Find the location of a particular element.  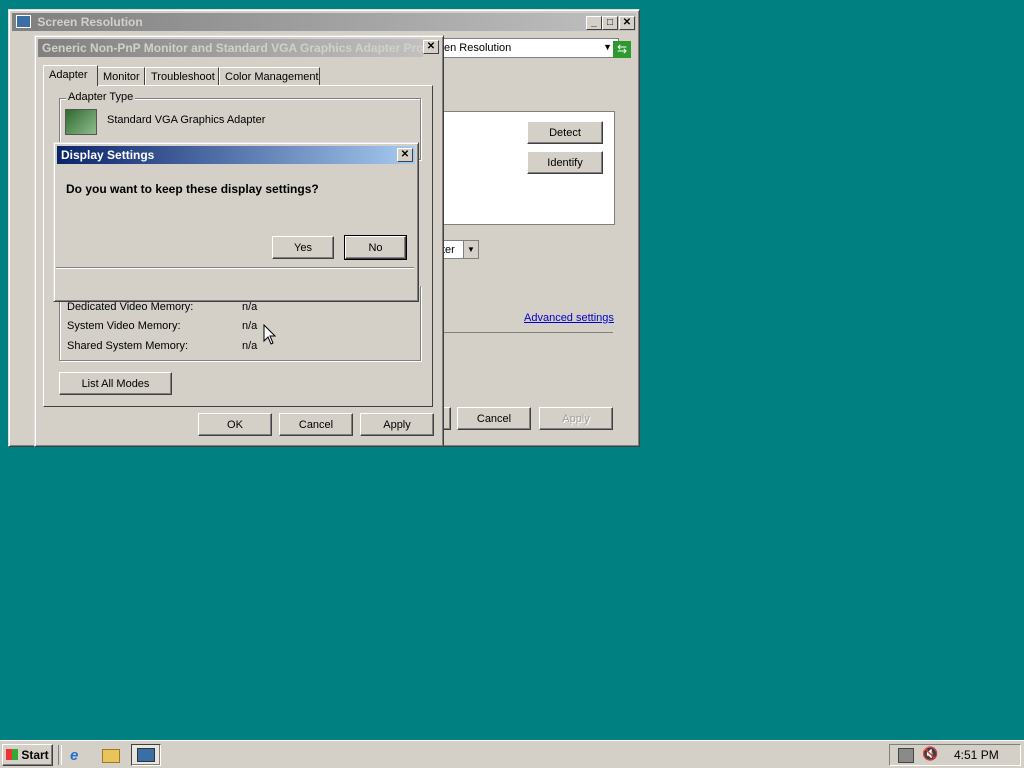

mouse-cursor-icon is located at coordinates (270, 334).